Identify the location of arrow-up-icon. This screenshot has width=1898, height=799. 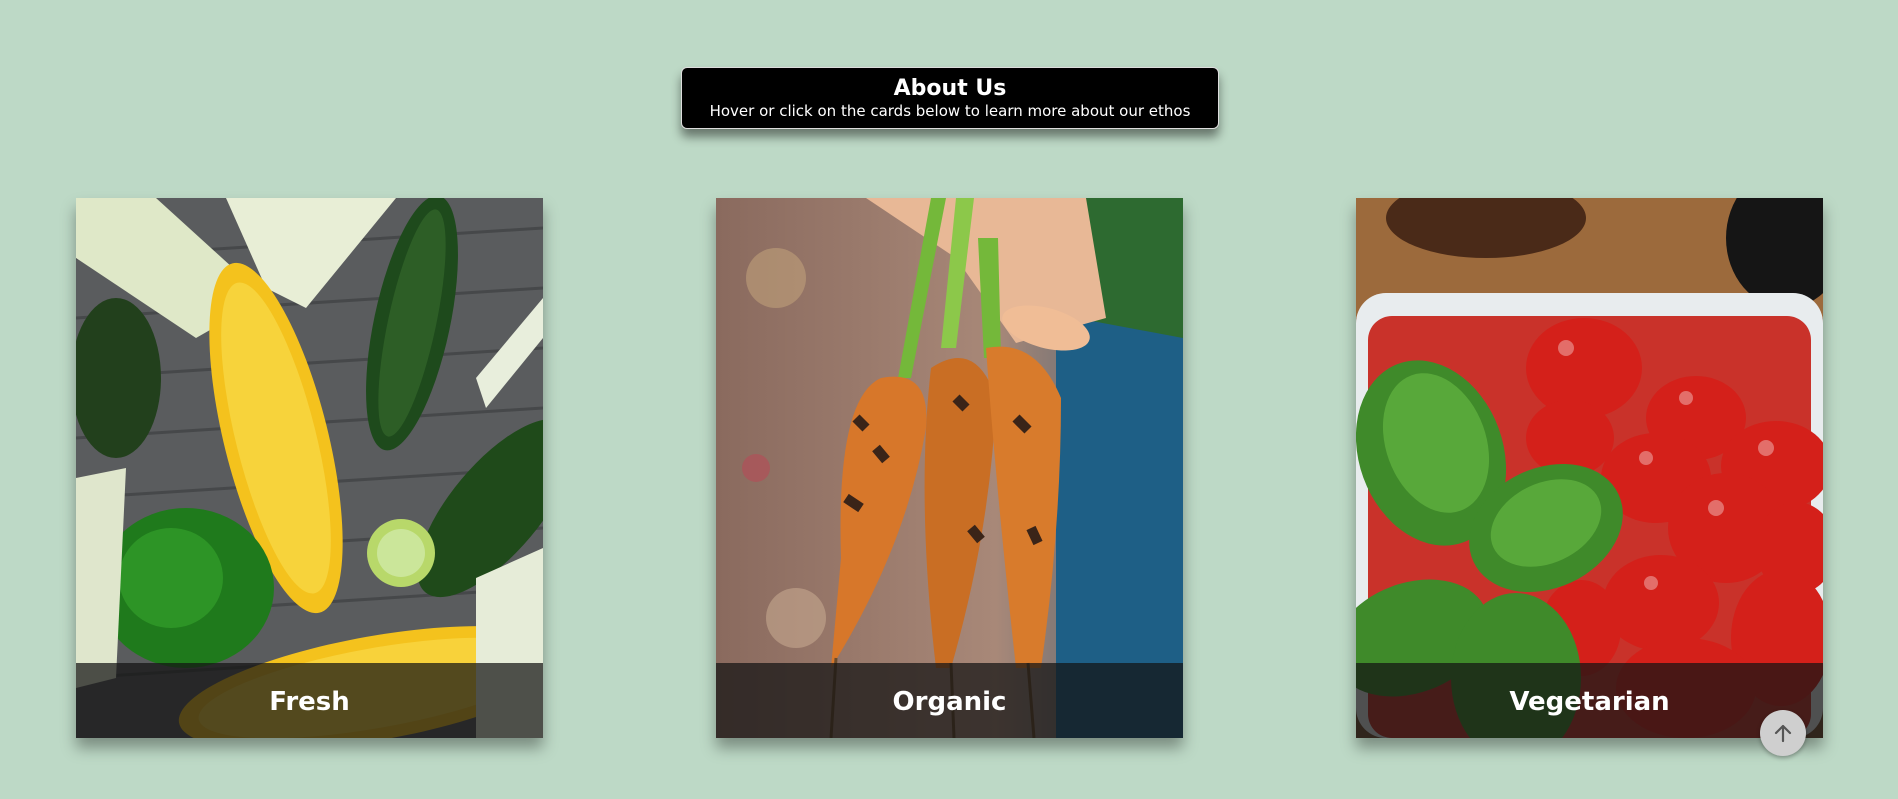
(1783, 733).